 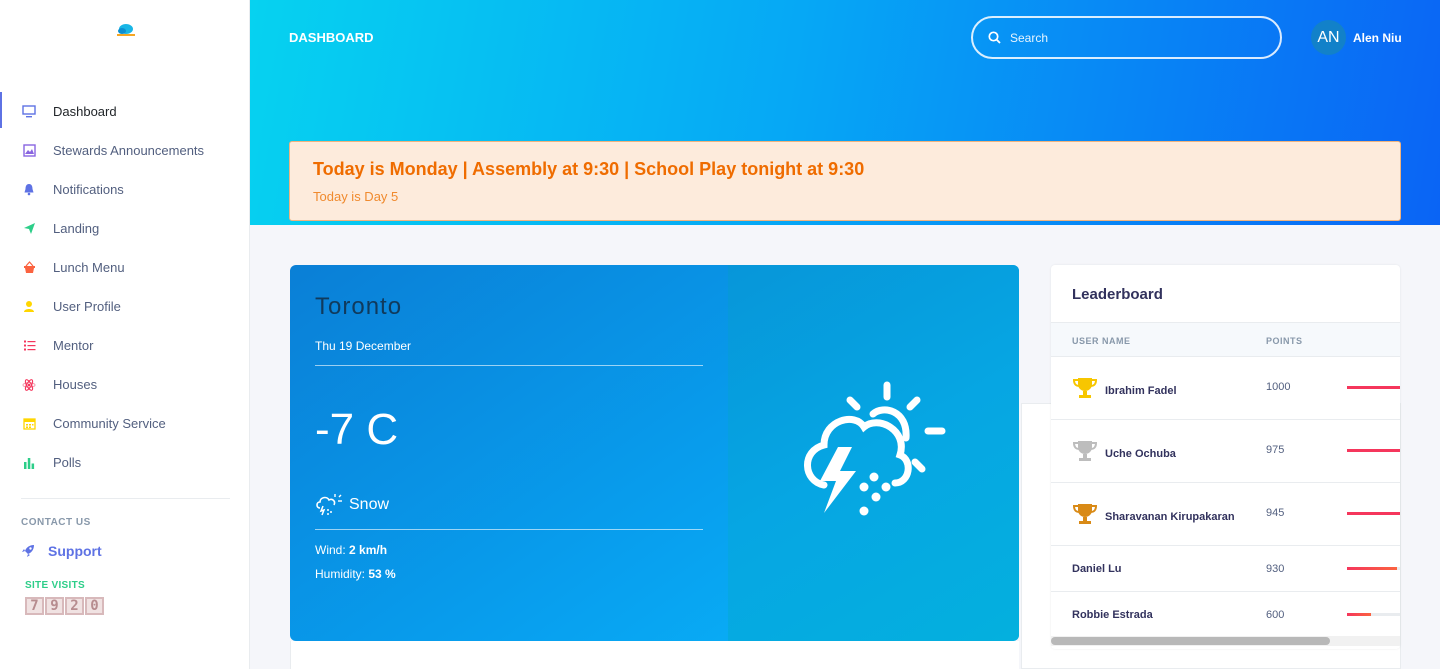 I want to click on support-link: Support, so click(x=61, y=551).